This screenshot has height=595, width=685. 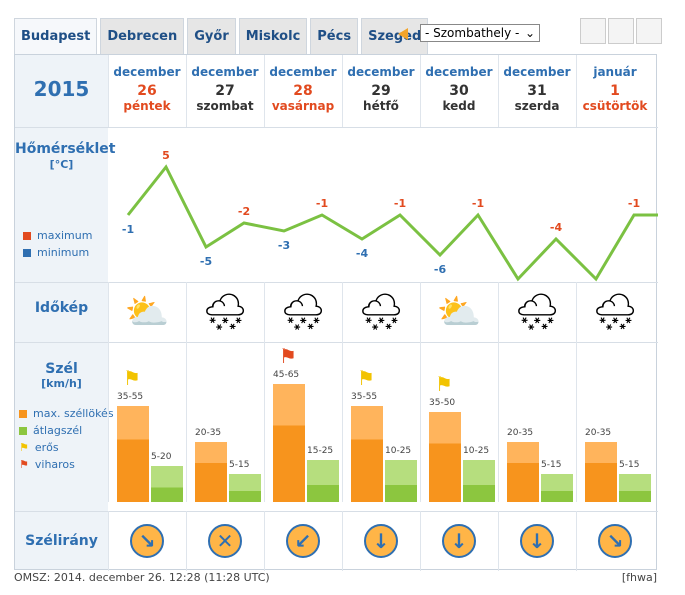 I want to click on legend-max: maximum, so click(x=65, y=235).